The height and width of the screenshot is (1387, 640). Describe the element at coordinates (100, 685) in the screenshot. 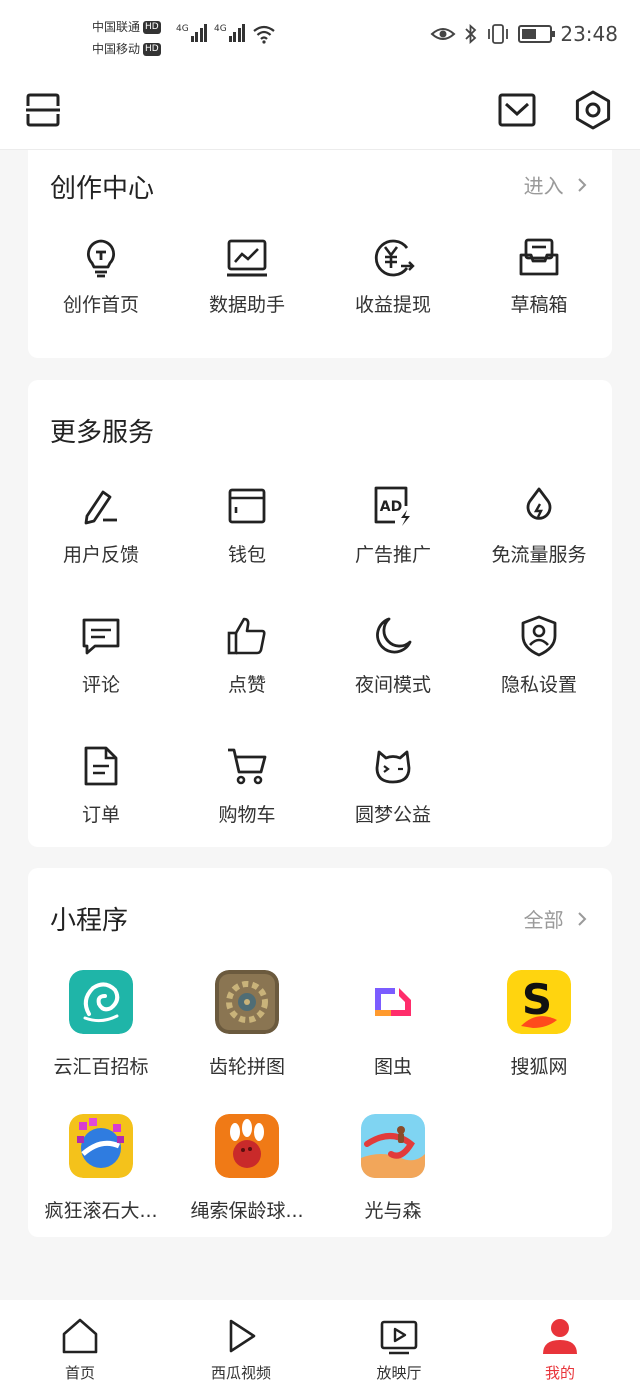

I see `service-item-label: 评论` at that location.